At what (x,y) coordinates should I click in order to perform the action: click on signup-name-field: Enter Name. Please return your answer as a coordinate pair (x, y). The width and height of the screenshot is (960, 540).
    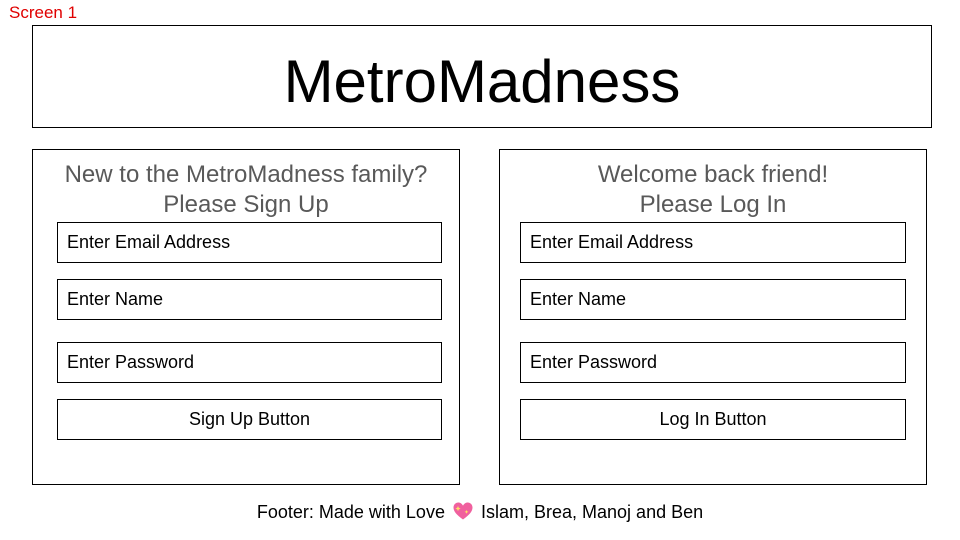
    Looking at the image, I should click on (249, 299).